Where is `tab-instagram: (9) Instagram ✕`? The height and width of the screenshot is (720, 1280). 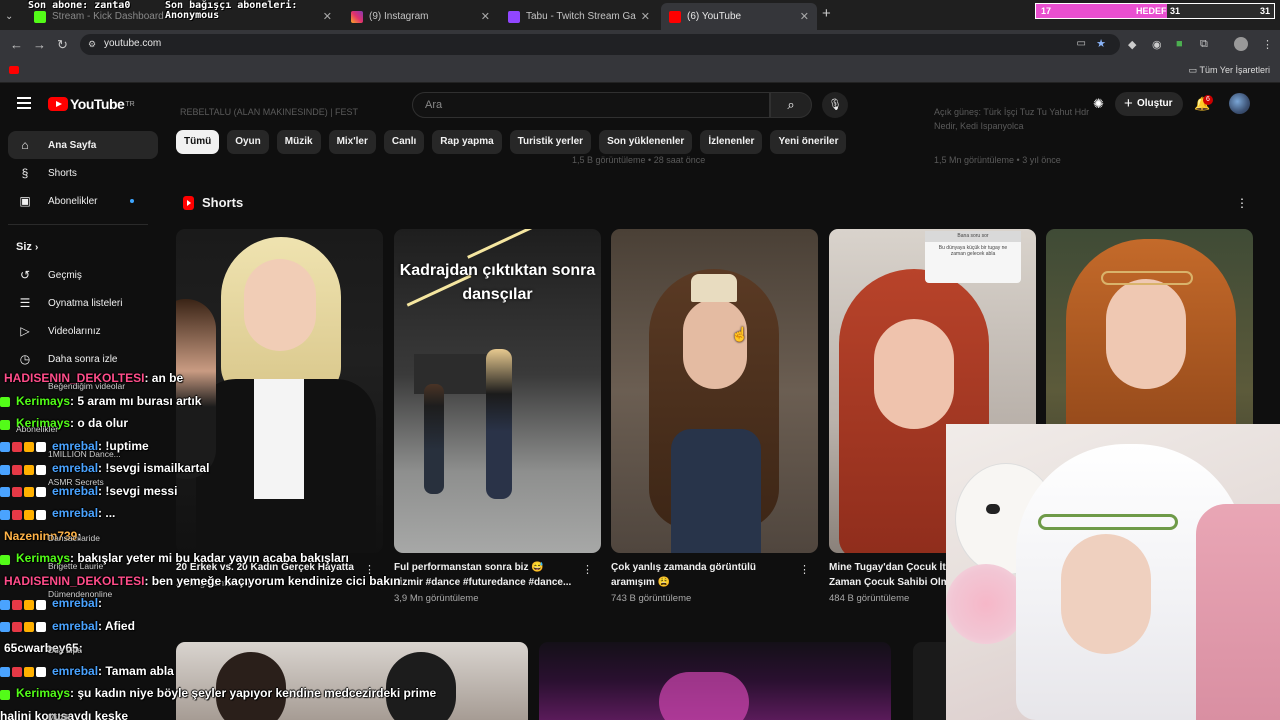 tab-instagram: (9) Instagram ✕ is located at coordinates (420, 16).